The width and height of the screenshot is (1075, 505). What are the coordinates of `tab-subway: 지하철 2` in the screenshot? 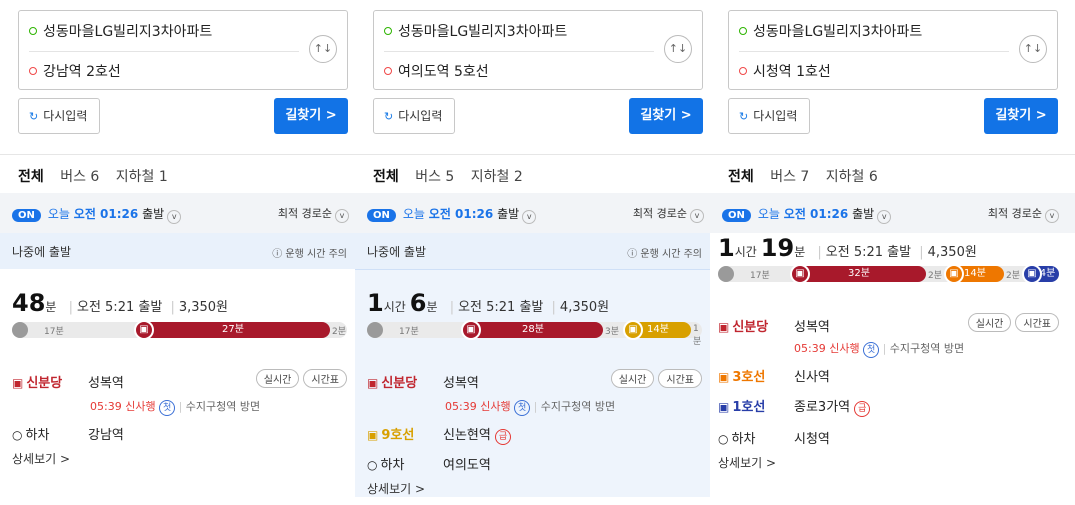 It's located at (497, 180).